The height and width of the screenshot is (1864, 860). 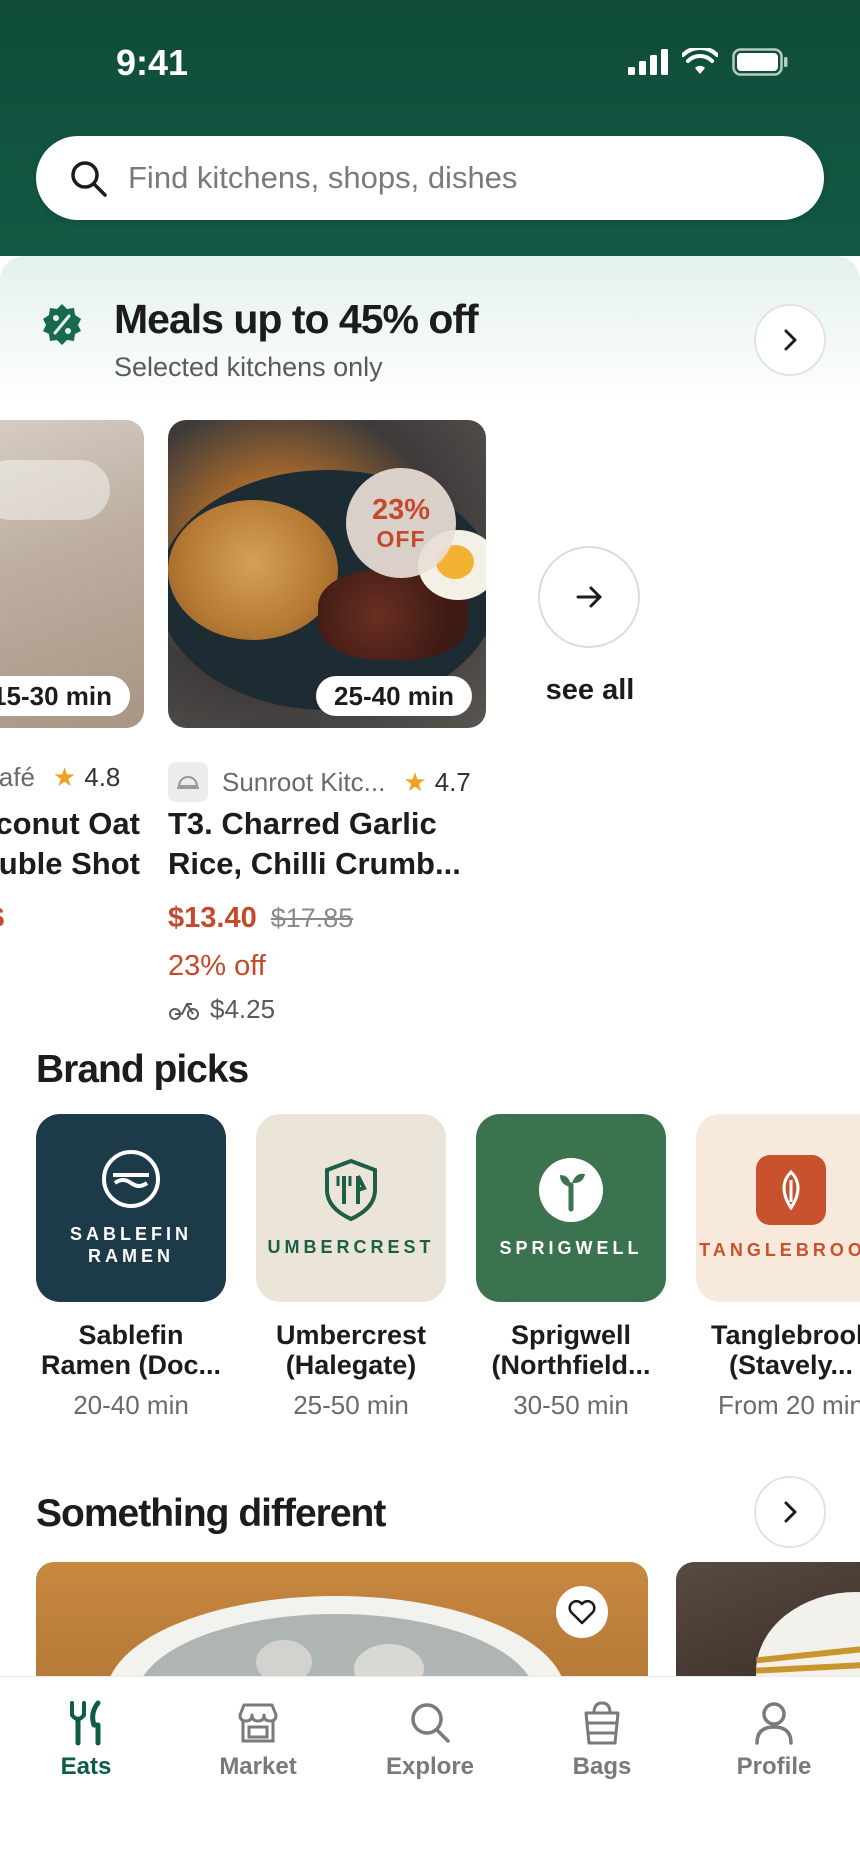 I want to click on dish-name-line: T3. Charred Garlic, so click(x=302, y=823).